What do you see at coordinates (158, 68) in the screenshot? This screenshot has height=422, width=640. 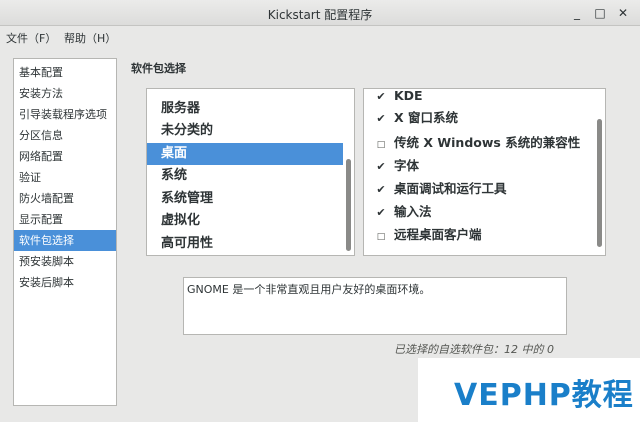 I see `section-title: 软件包选择` at bounding box center [158, 68].